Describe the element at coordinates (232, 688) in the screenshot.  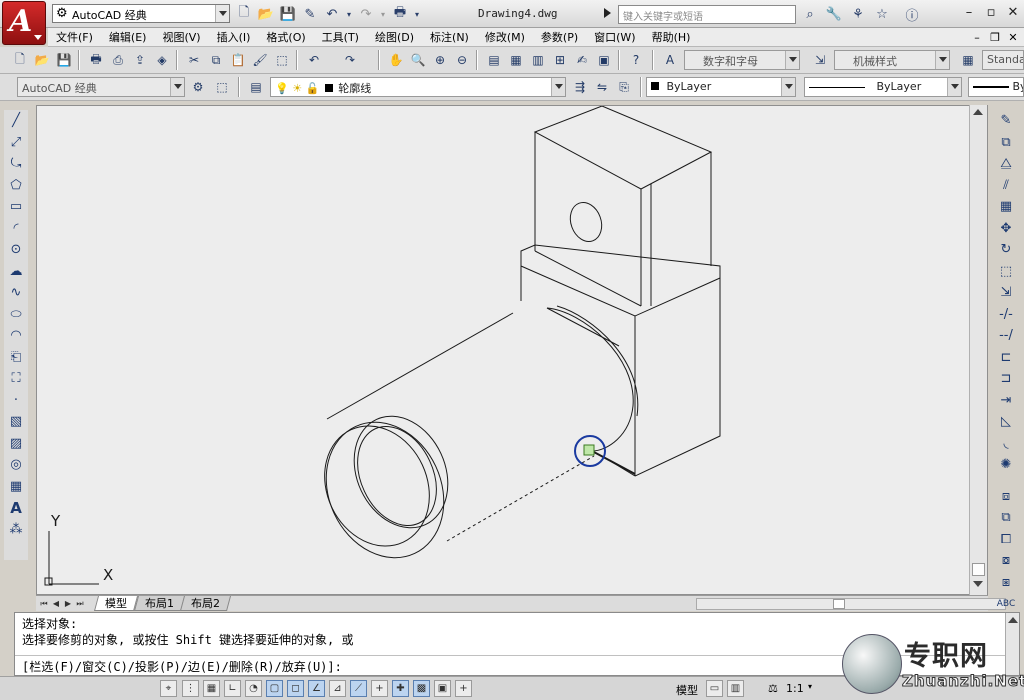
I see `ortho-mode-icon: ∟` at that location.